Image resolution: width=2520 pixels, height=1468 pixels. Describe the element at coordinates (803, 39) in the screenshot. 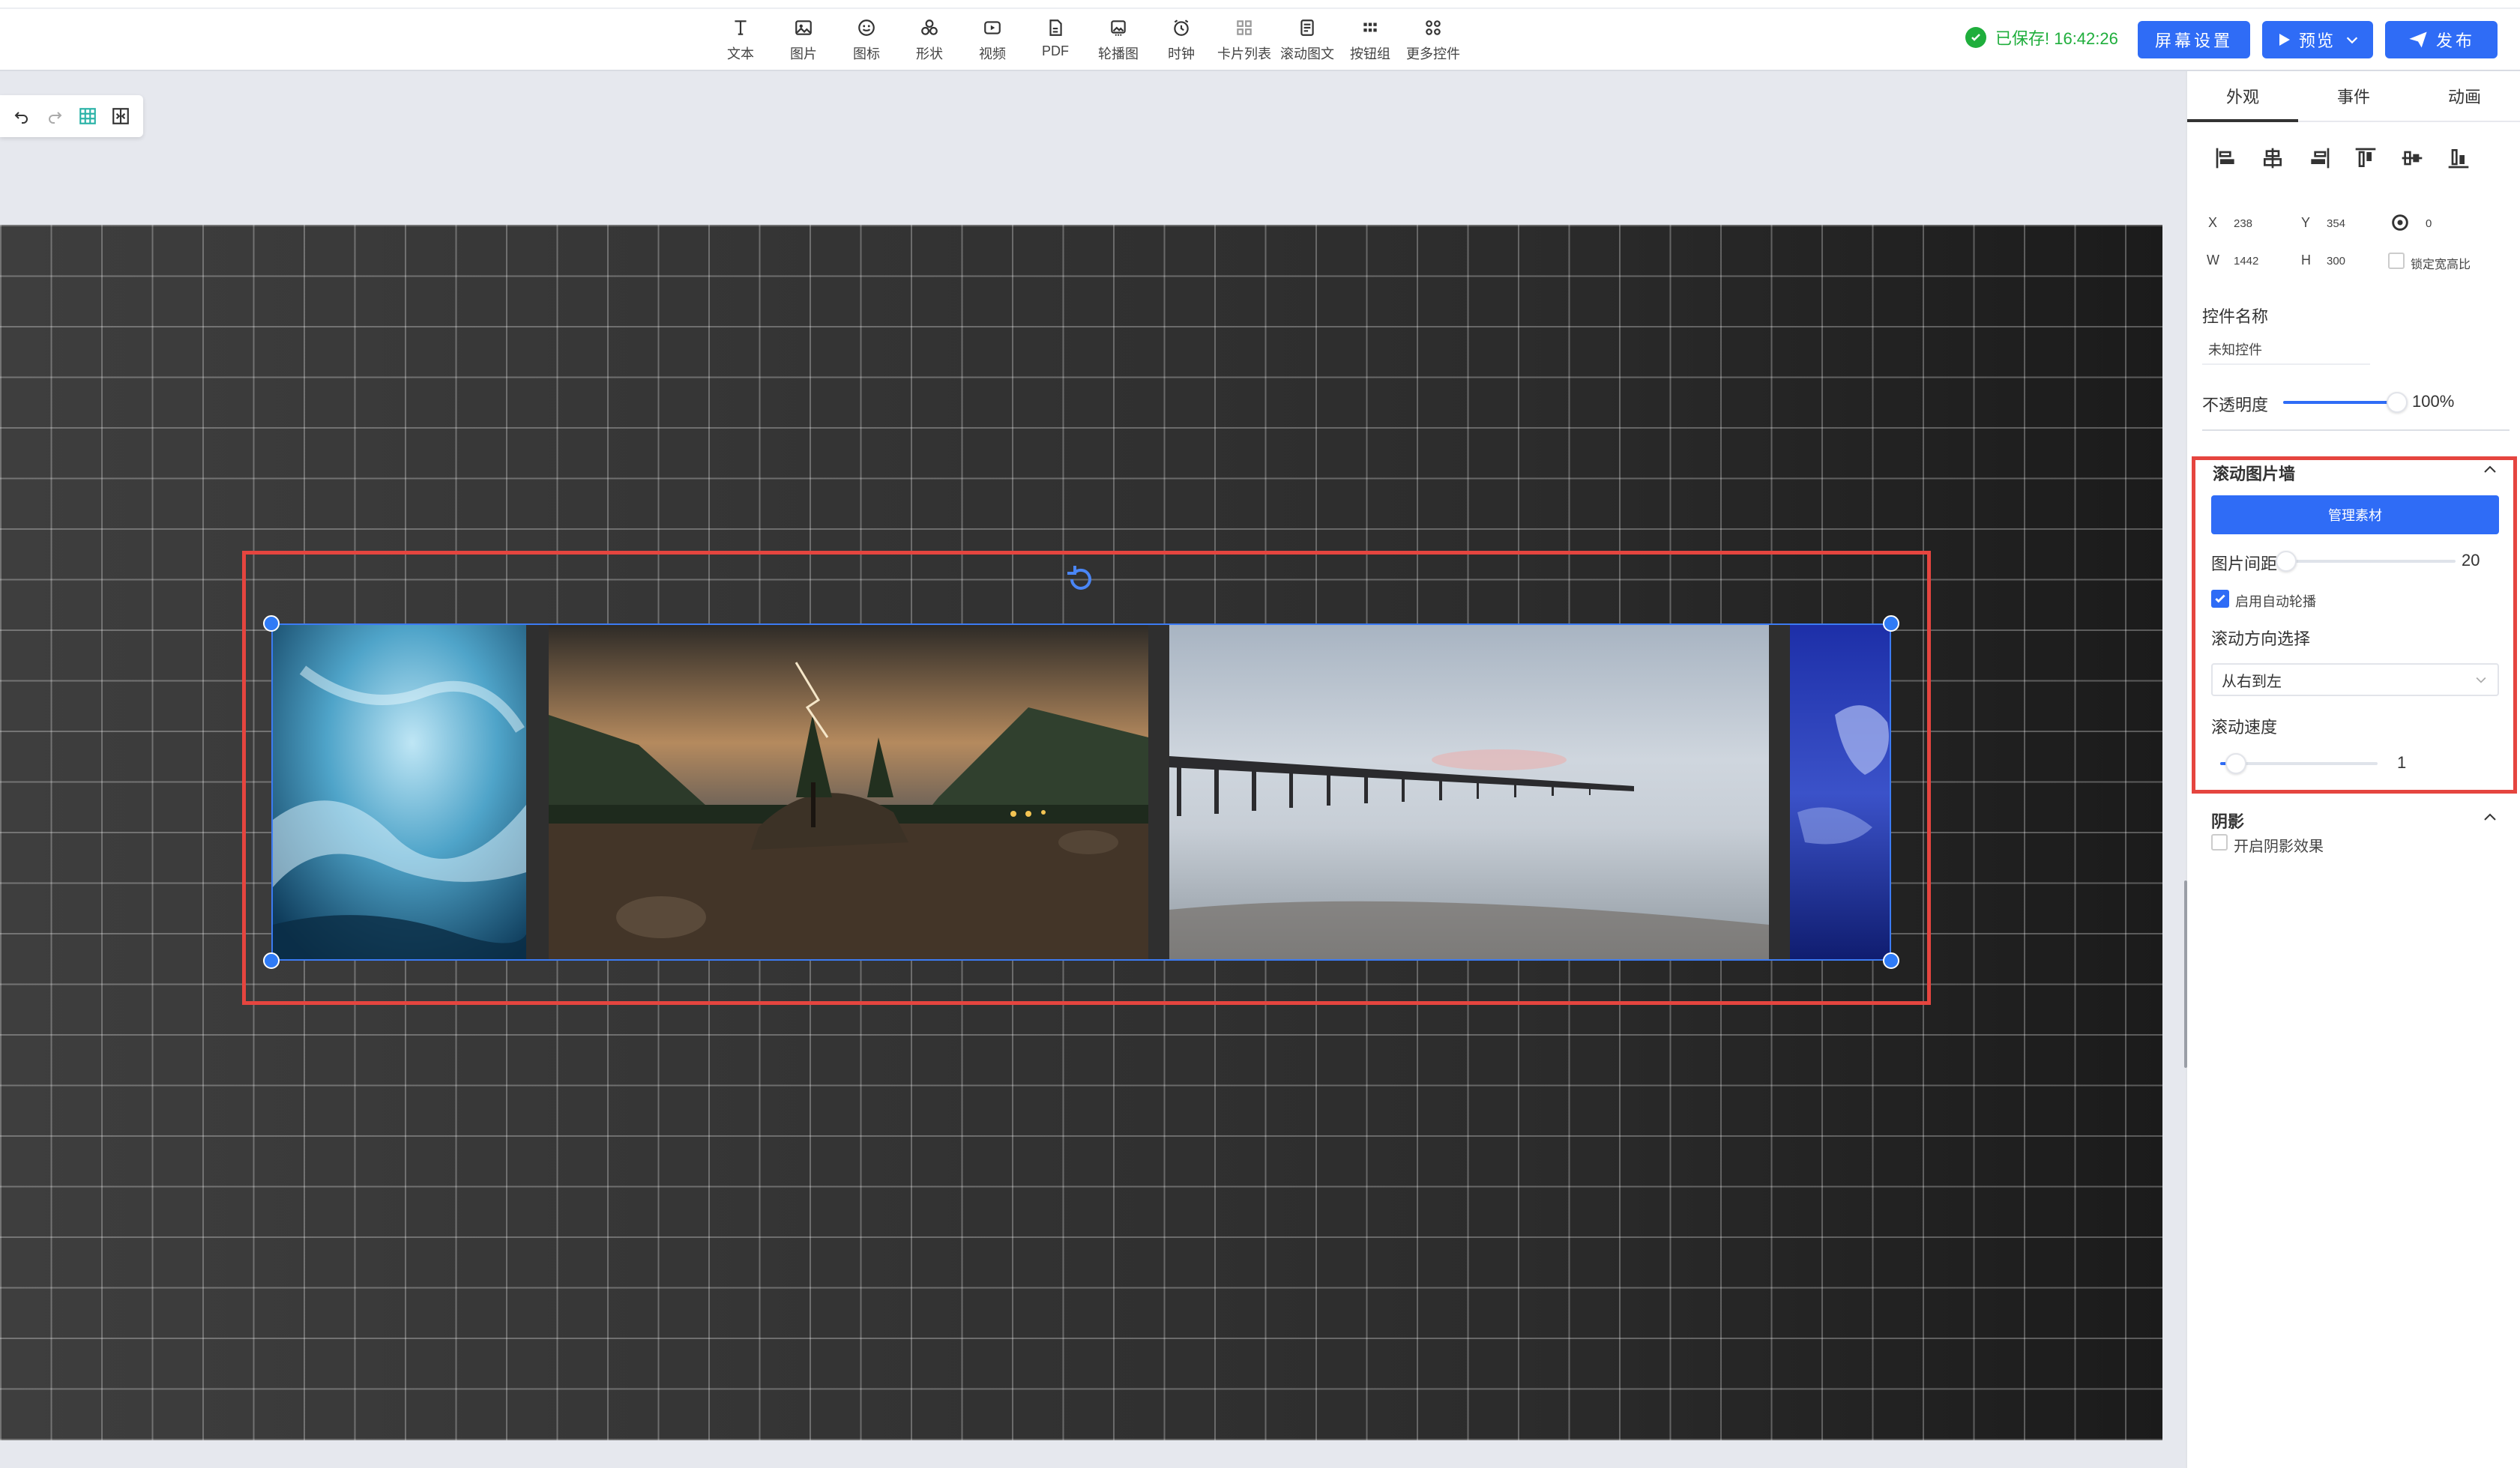

I see `tool-image: 图片` at that location.